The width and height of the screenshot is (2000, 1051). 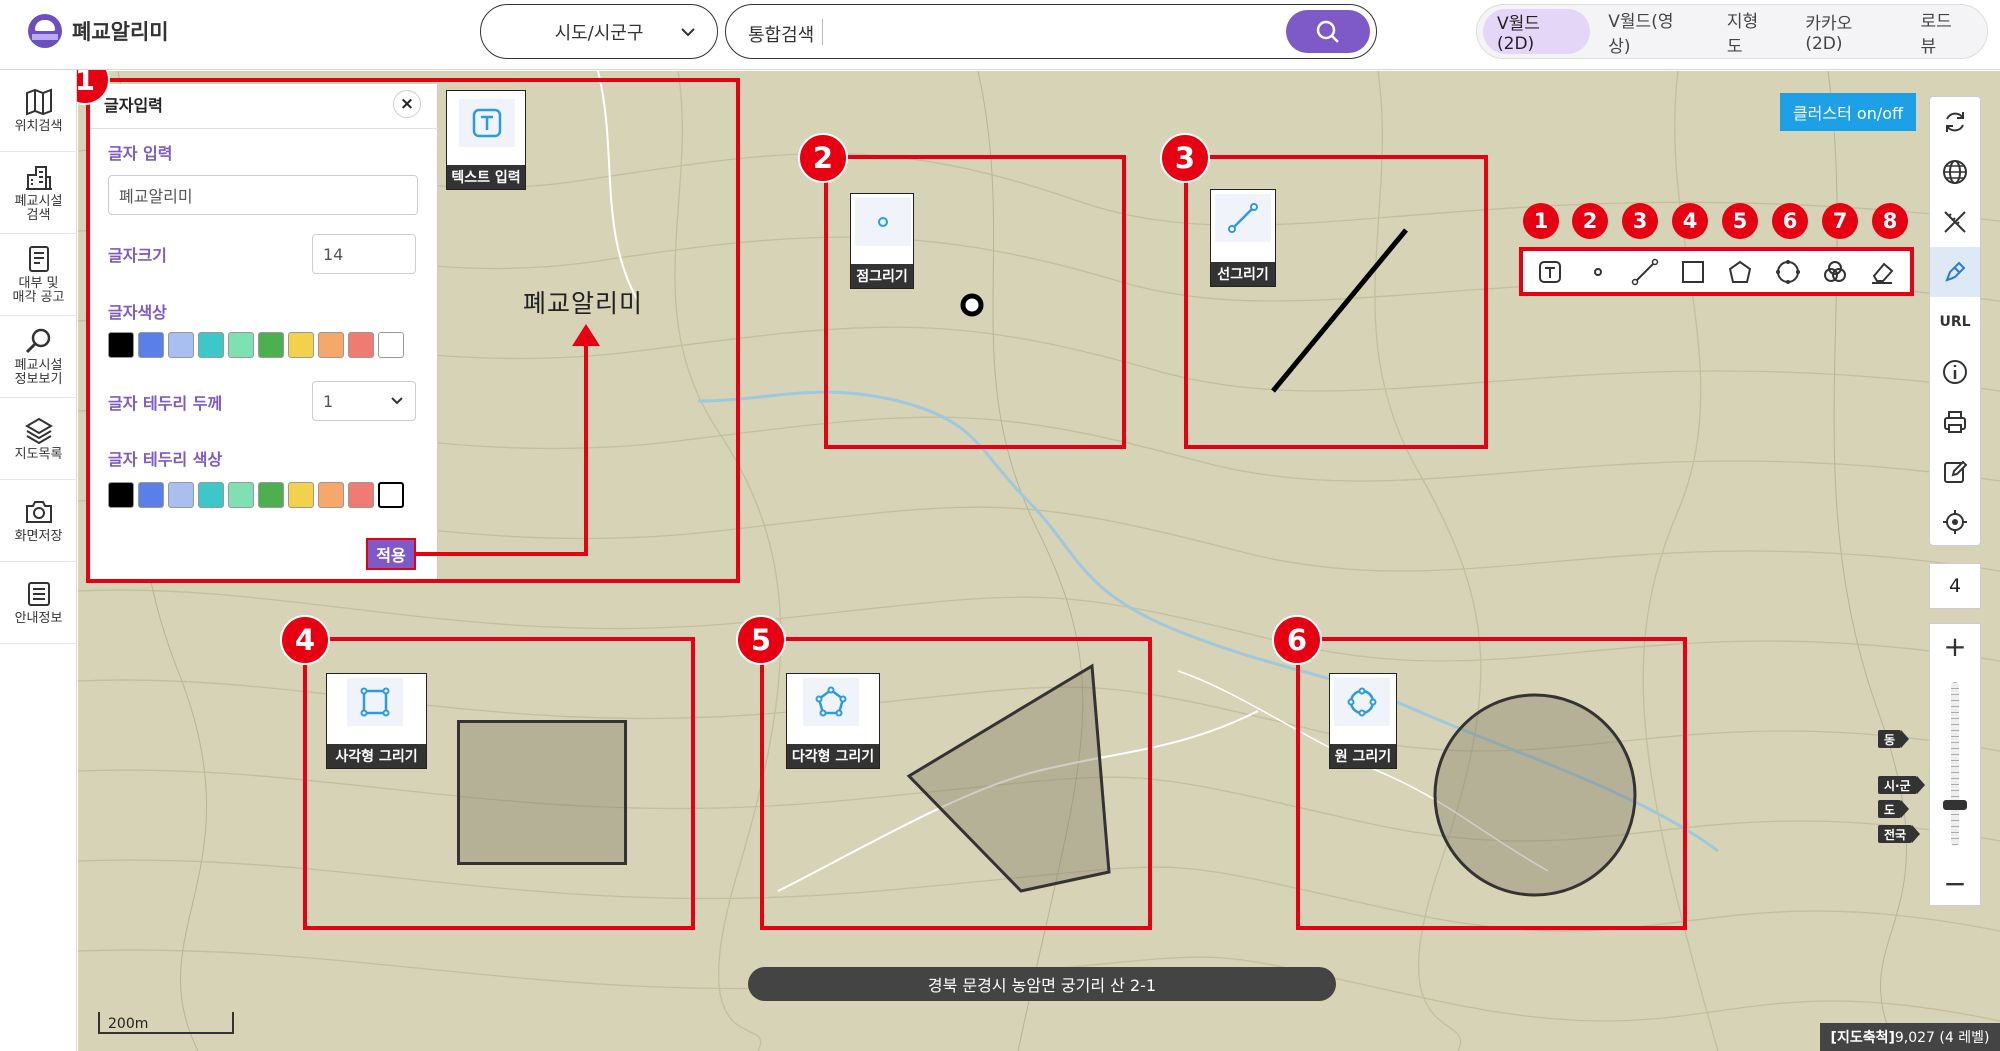 What do you see at coordinates (586, 448) in the screenshot?
I see `annotation-arrow-vertical` at bounding box center [586, 448].